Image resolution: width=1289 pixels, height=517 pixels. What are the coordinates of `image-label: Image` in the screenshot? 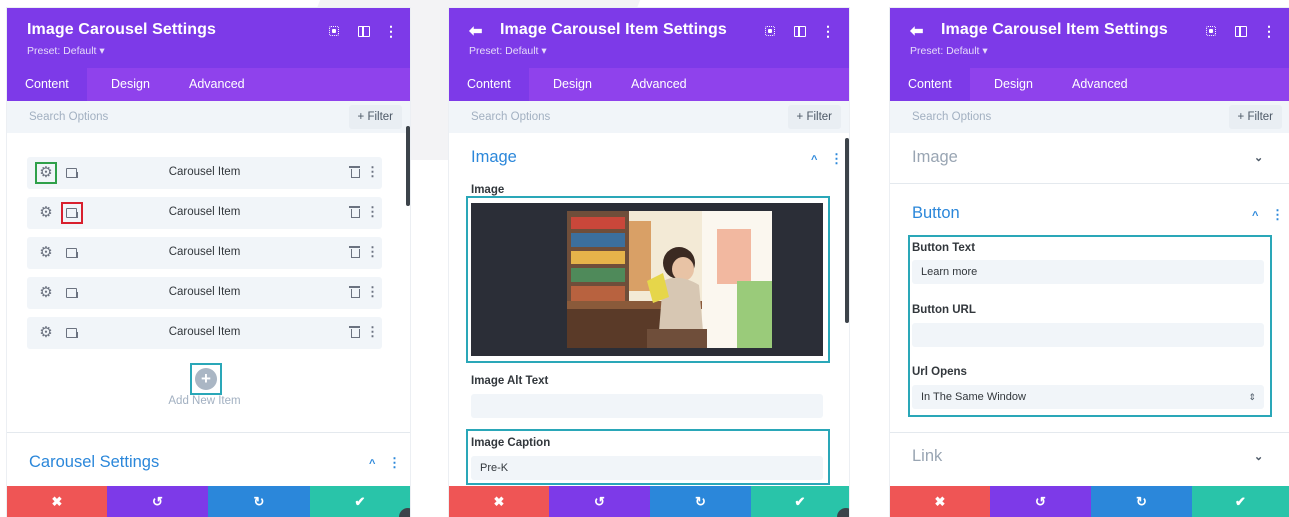 It's located at (488, 190).